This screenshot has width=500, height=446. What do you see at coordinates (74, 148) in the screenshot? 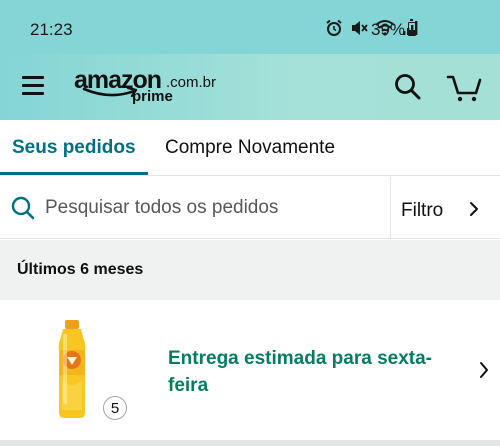
I see `tab-seus-pedidos: Seus pedidos` at bounding box center [74, 148].